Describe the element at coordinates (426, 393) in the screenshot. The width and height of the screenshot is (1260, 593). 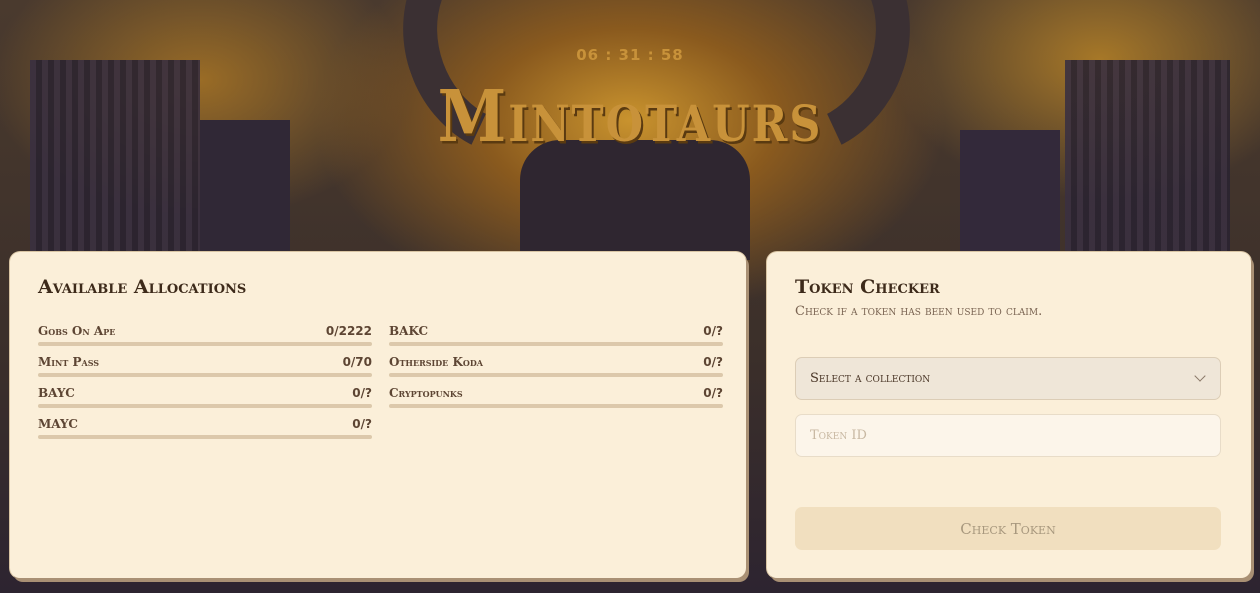
I see `allocation-name: Cryptopunks` at that location.